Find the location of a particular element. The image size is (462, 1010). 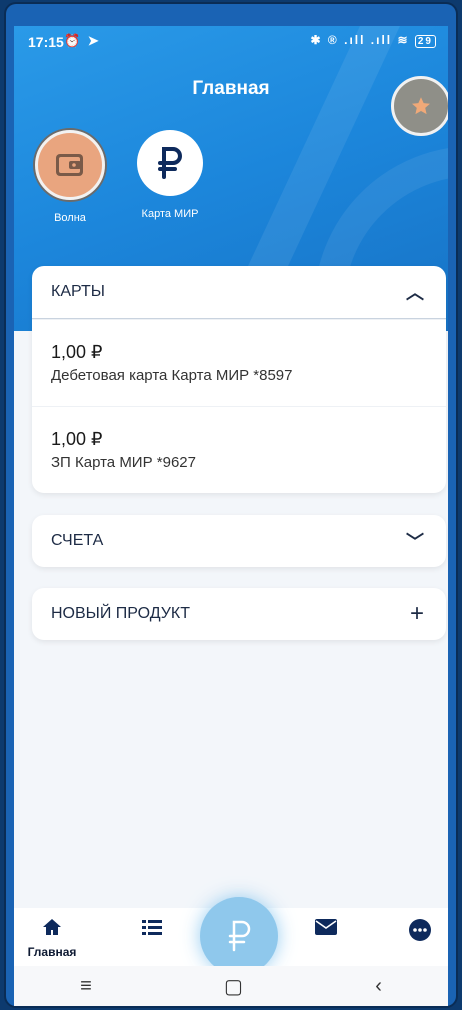

payments-fab-button is located at coordinates (239, 936).